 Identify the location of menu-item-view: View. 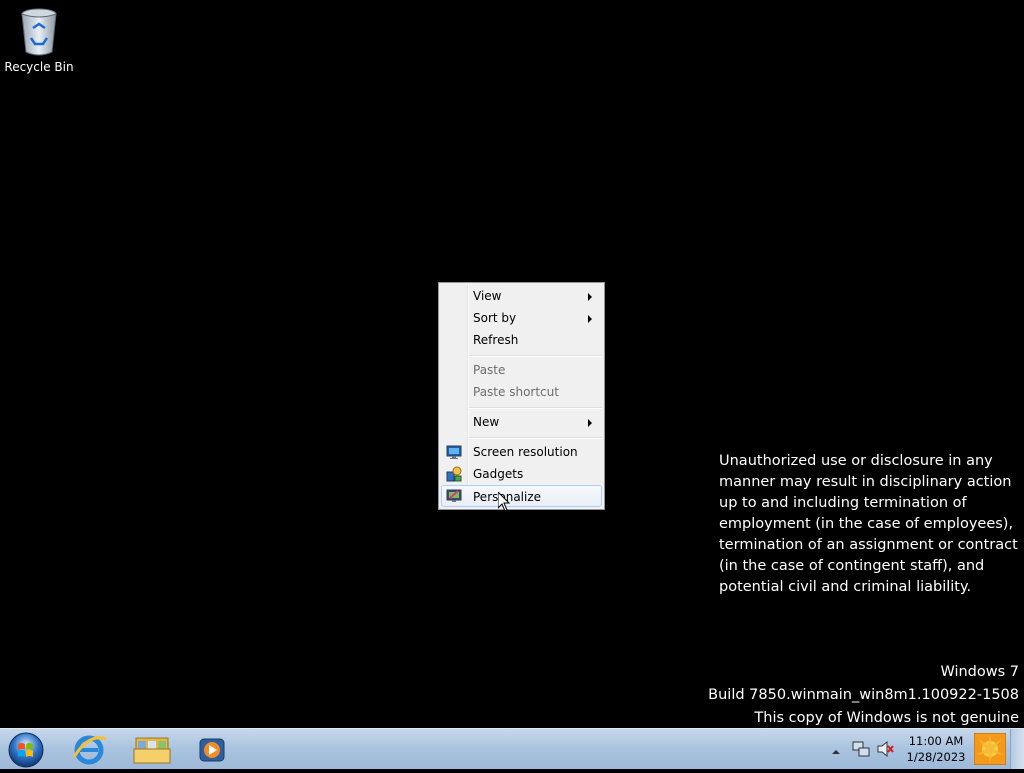
(521, 296).